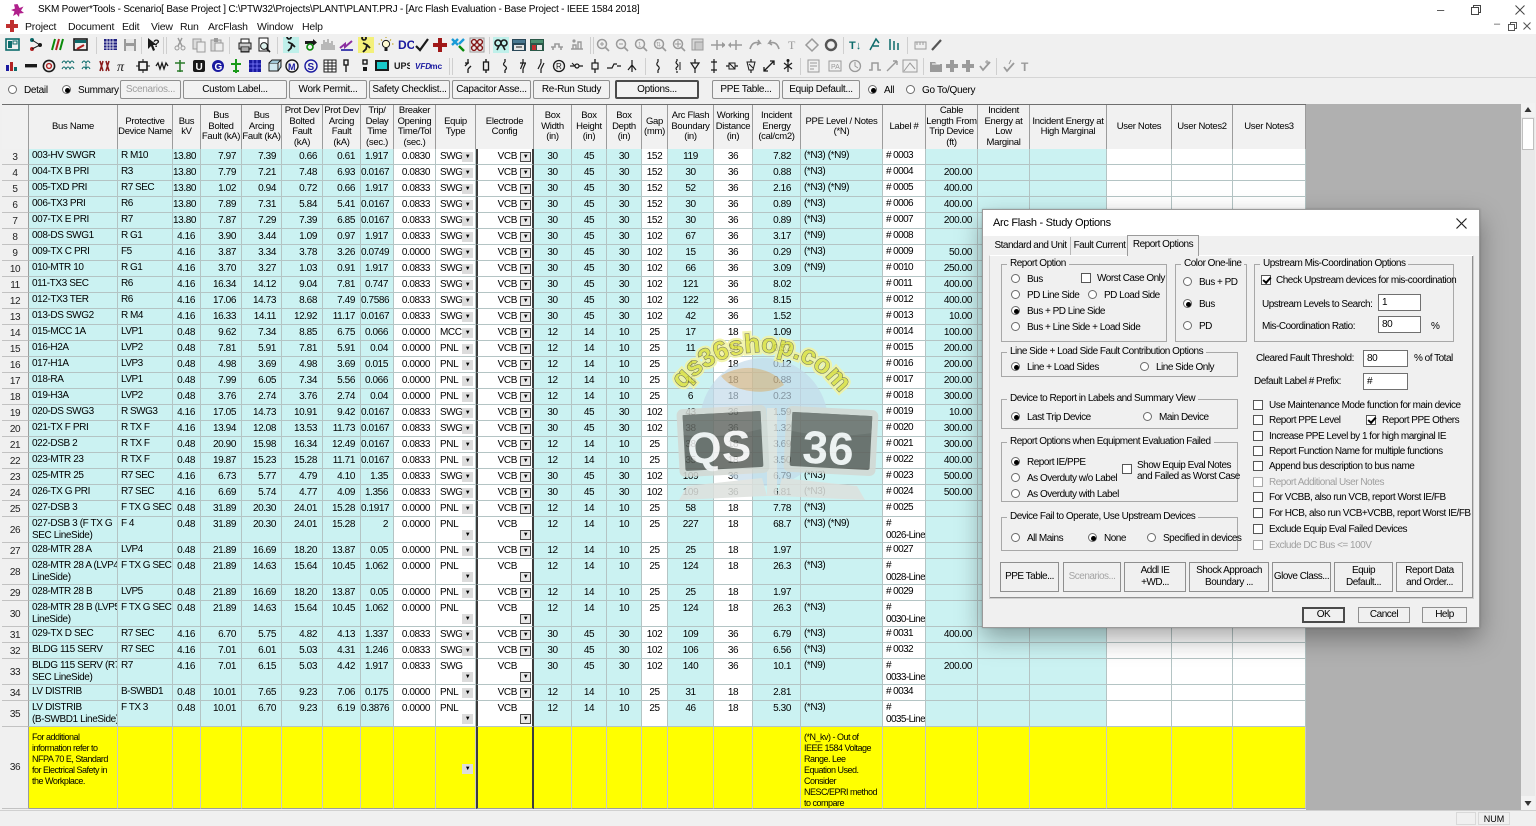  I want to click on svg-text: M, so click(292, 67).